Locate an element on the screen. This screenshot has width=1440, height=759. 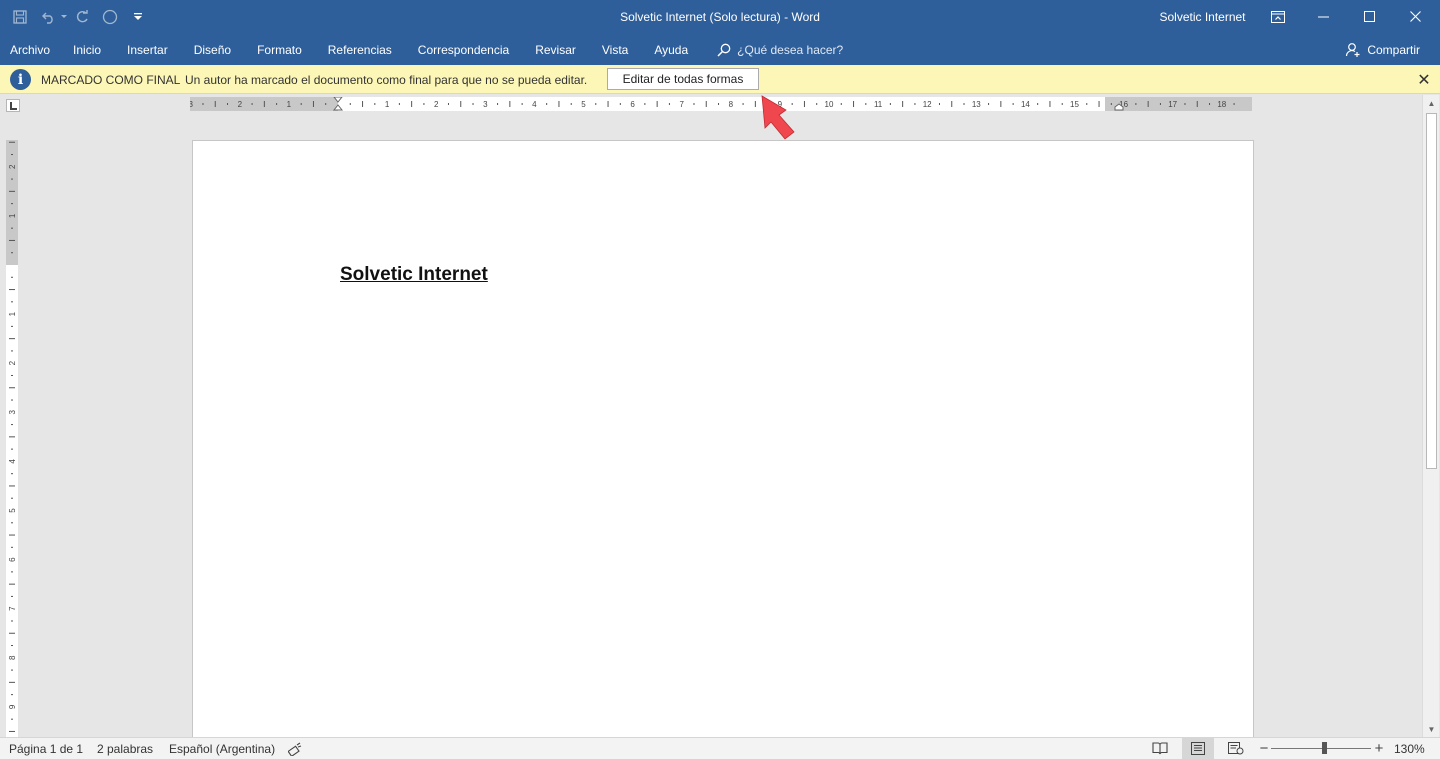
ruler-label: 17 is located at coordinates (1172, 104).